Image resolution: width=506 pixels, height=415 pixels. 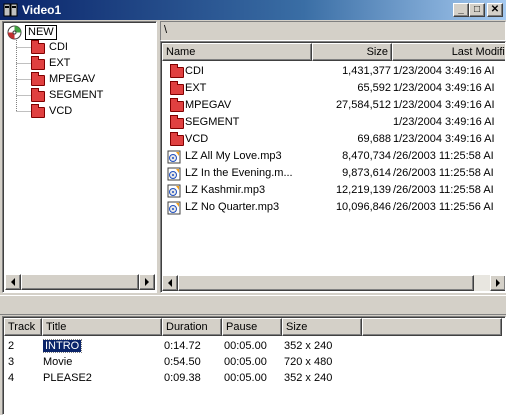 I want to click on cd-app-icon, so click(x=10, y=10).